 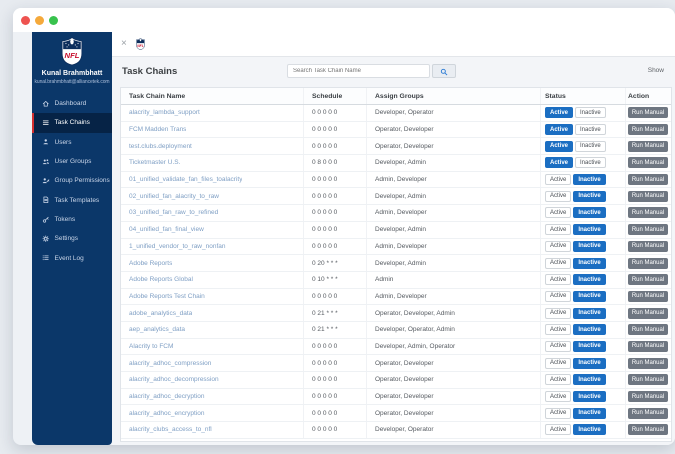 I want to click on search-input, so click(x=358, y=71).